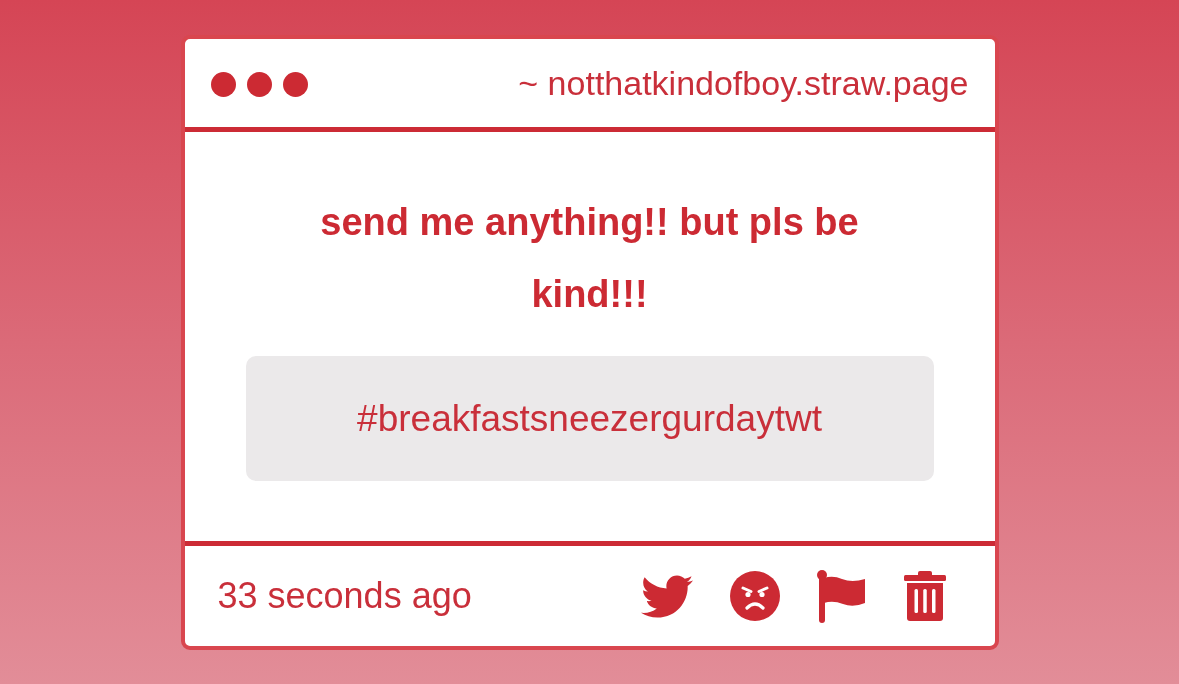  Describe the element at coordinates (589, 258) in the screenshot. I see `message-prompt: send me anything!! but pls be kind!!!` at that location.